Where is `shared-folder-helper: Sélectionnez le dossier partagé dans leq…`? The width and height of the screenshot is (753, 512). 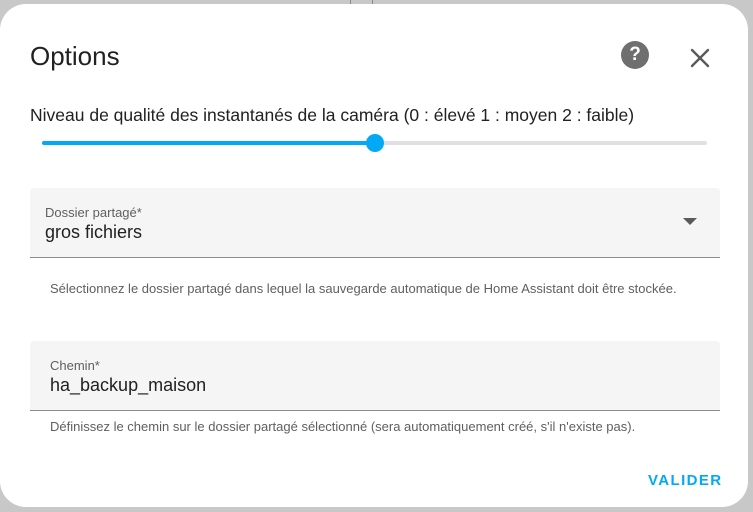 shared-folder-helper: Sélectionnez le dossier partagé dans leq… is located at coordinates (363, 288).